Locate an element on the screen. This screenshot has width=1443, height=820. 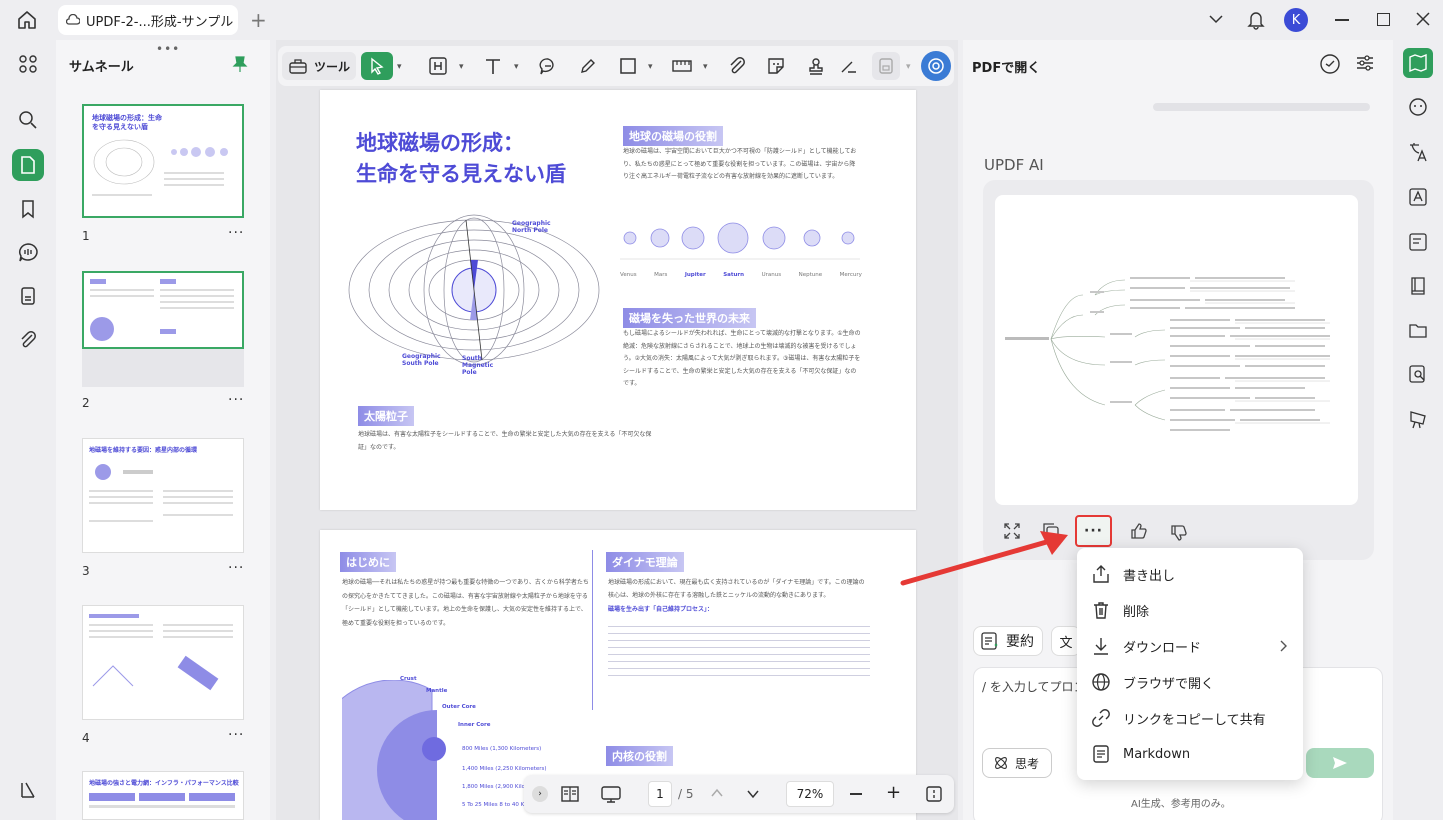
planet-label: Uranus is located at coordinates (771, 275).